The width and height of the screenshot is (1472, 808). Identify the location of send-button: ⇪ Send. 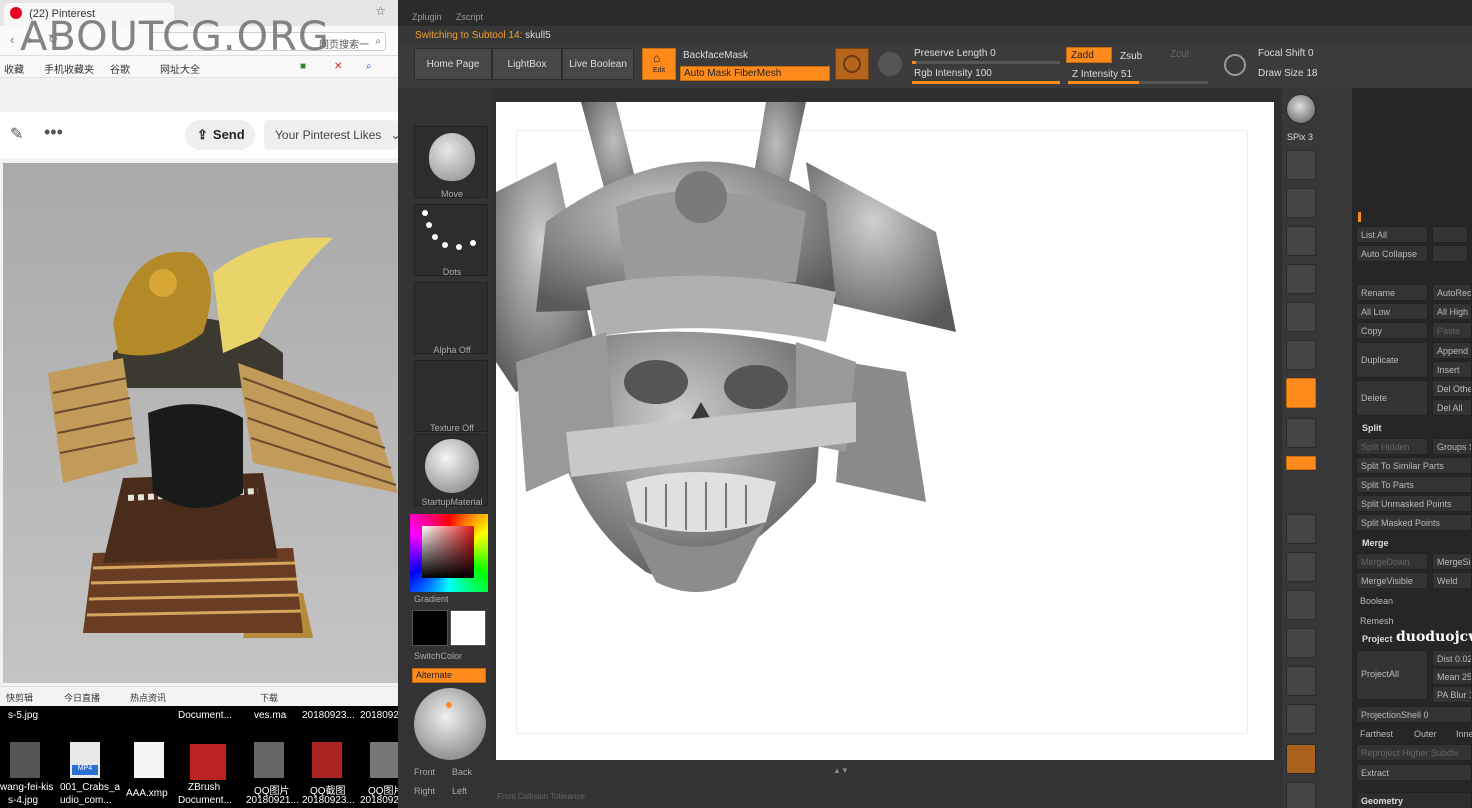
(220, 135).